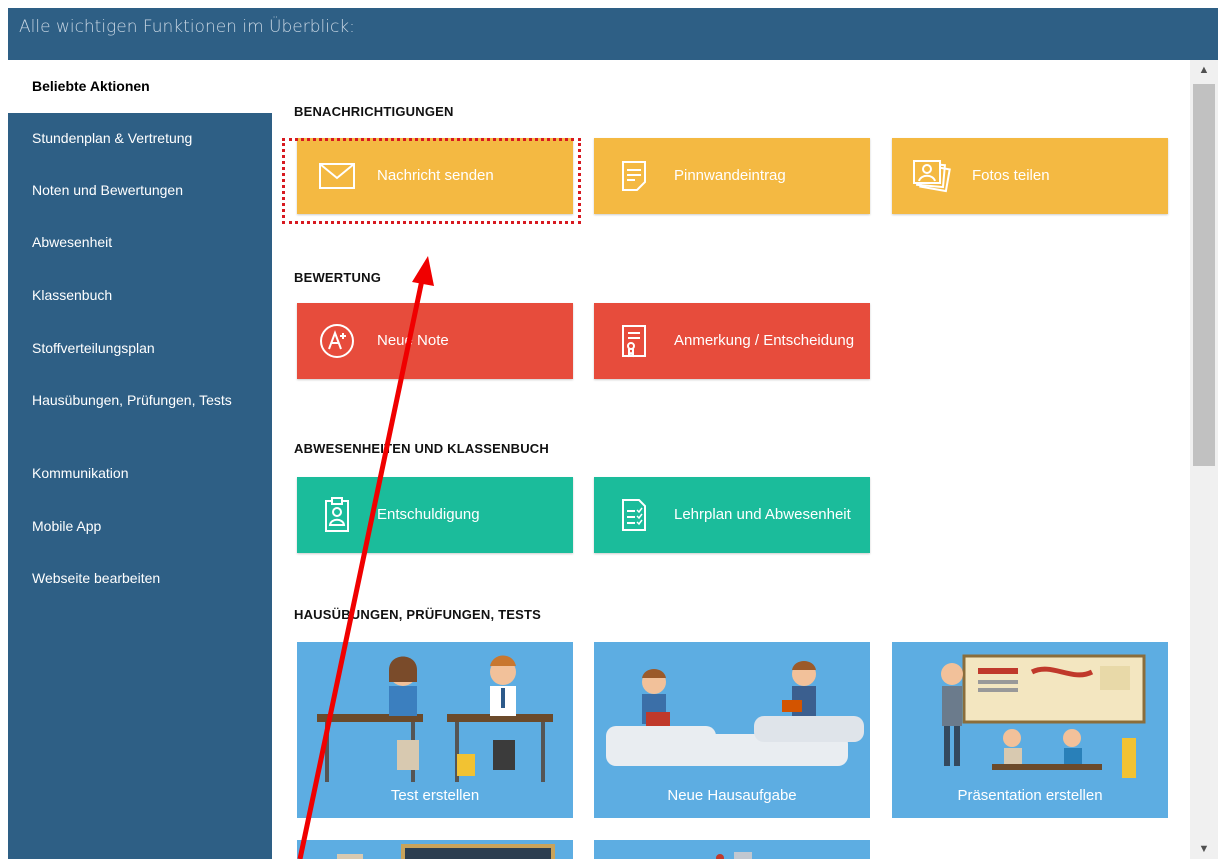 This screenshot has width=1218, height=859. I want to click on tile-label: Neue Hausaufgabe, so click(732, 795).